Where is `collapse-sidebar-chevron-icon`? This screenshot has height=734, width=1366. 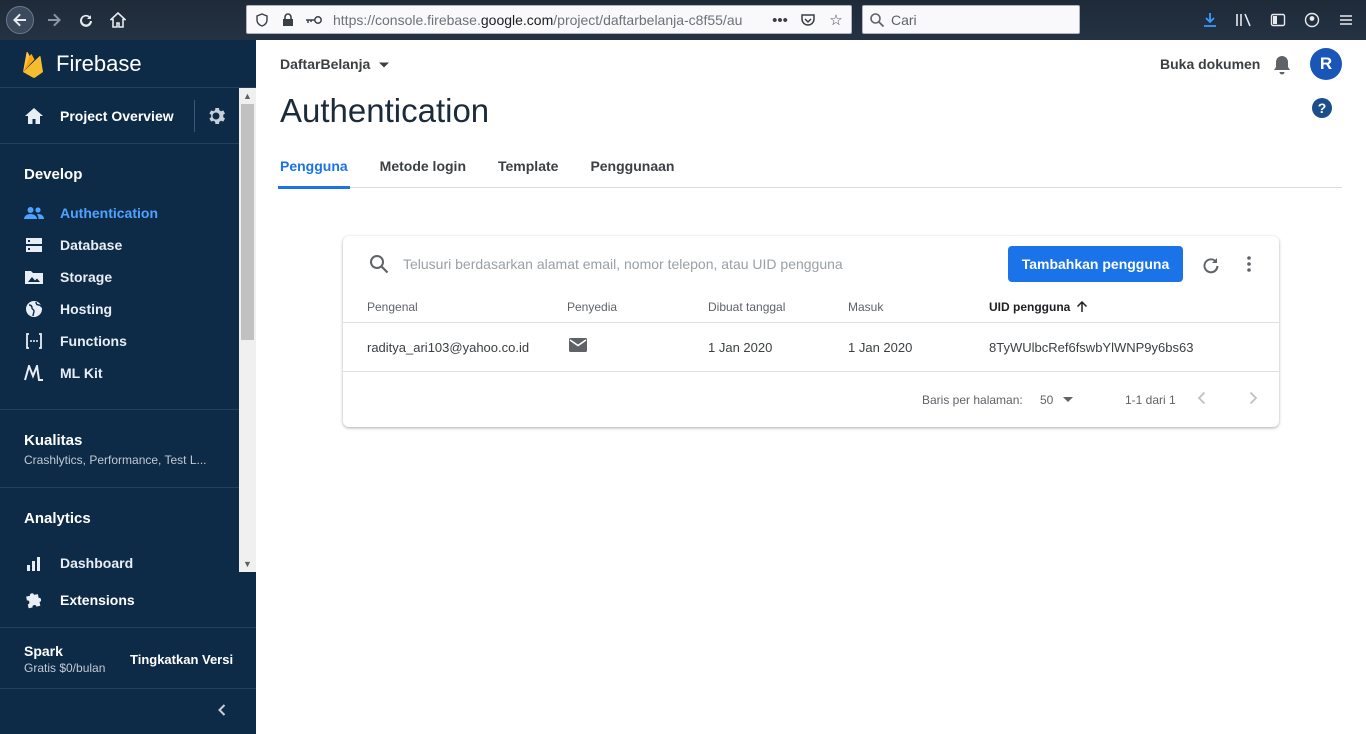 collapse-sidebar-chevron-icon is located at coordinates (222, 712).